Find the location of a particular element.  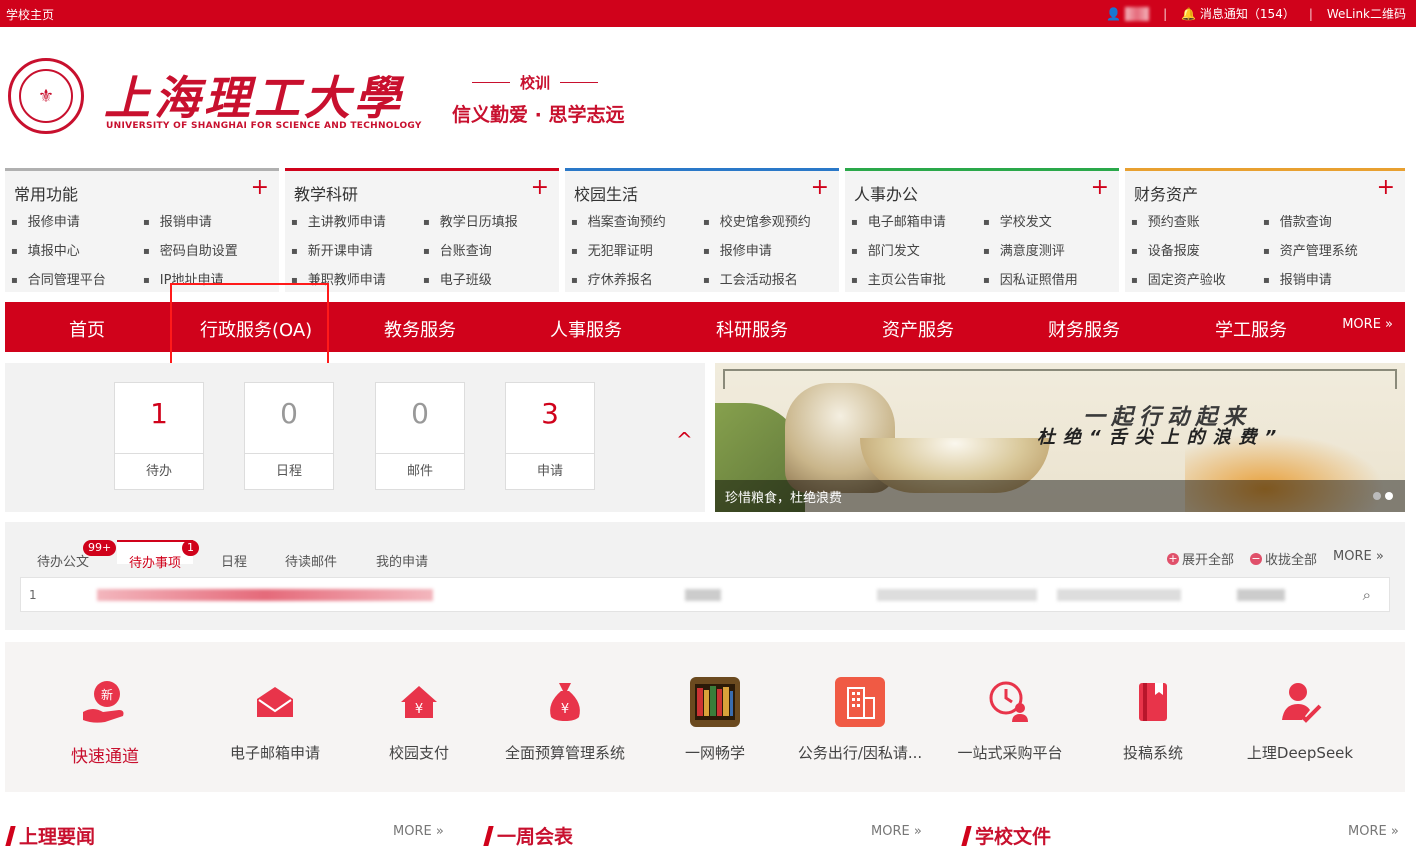

expand-all-label: 展开全部 is located at coordinates (1208, 560).